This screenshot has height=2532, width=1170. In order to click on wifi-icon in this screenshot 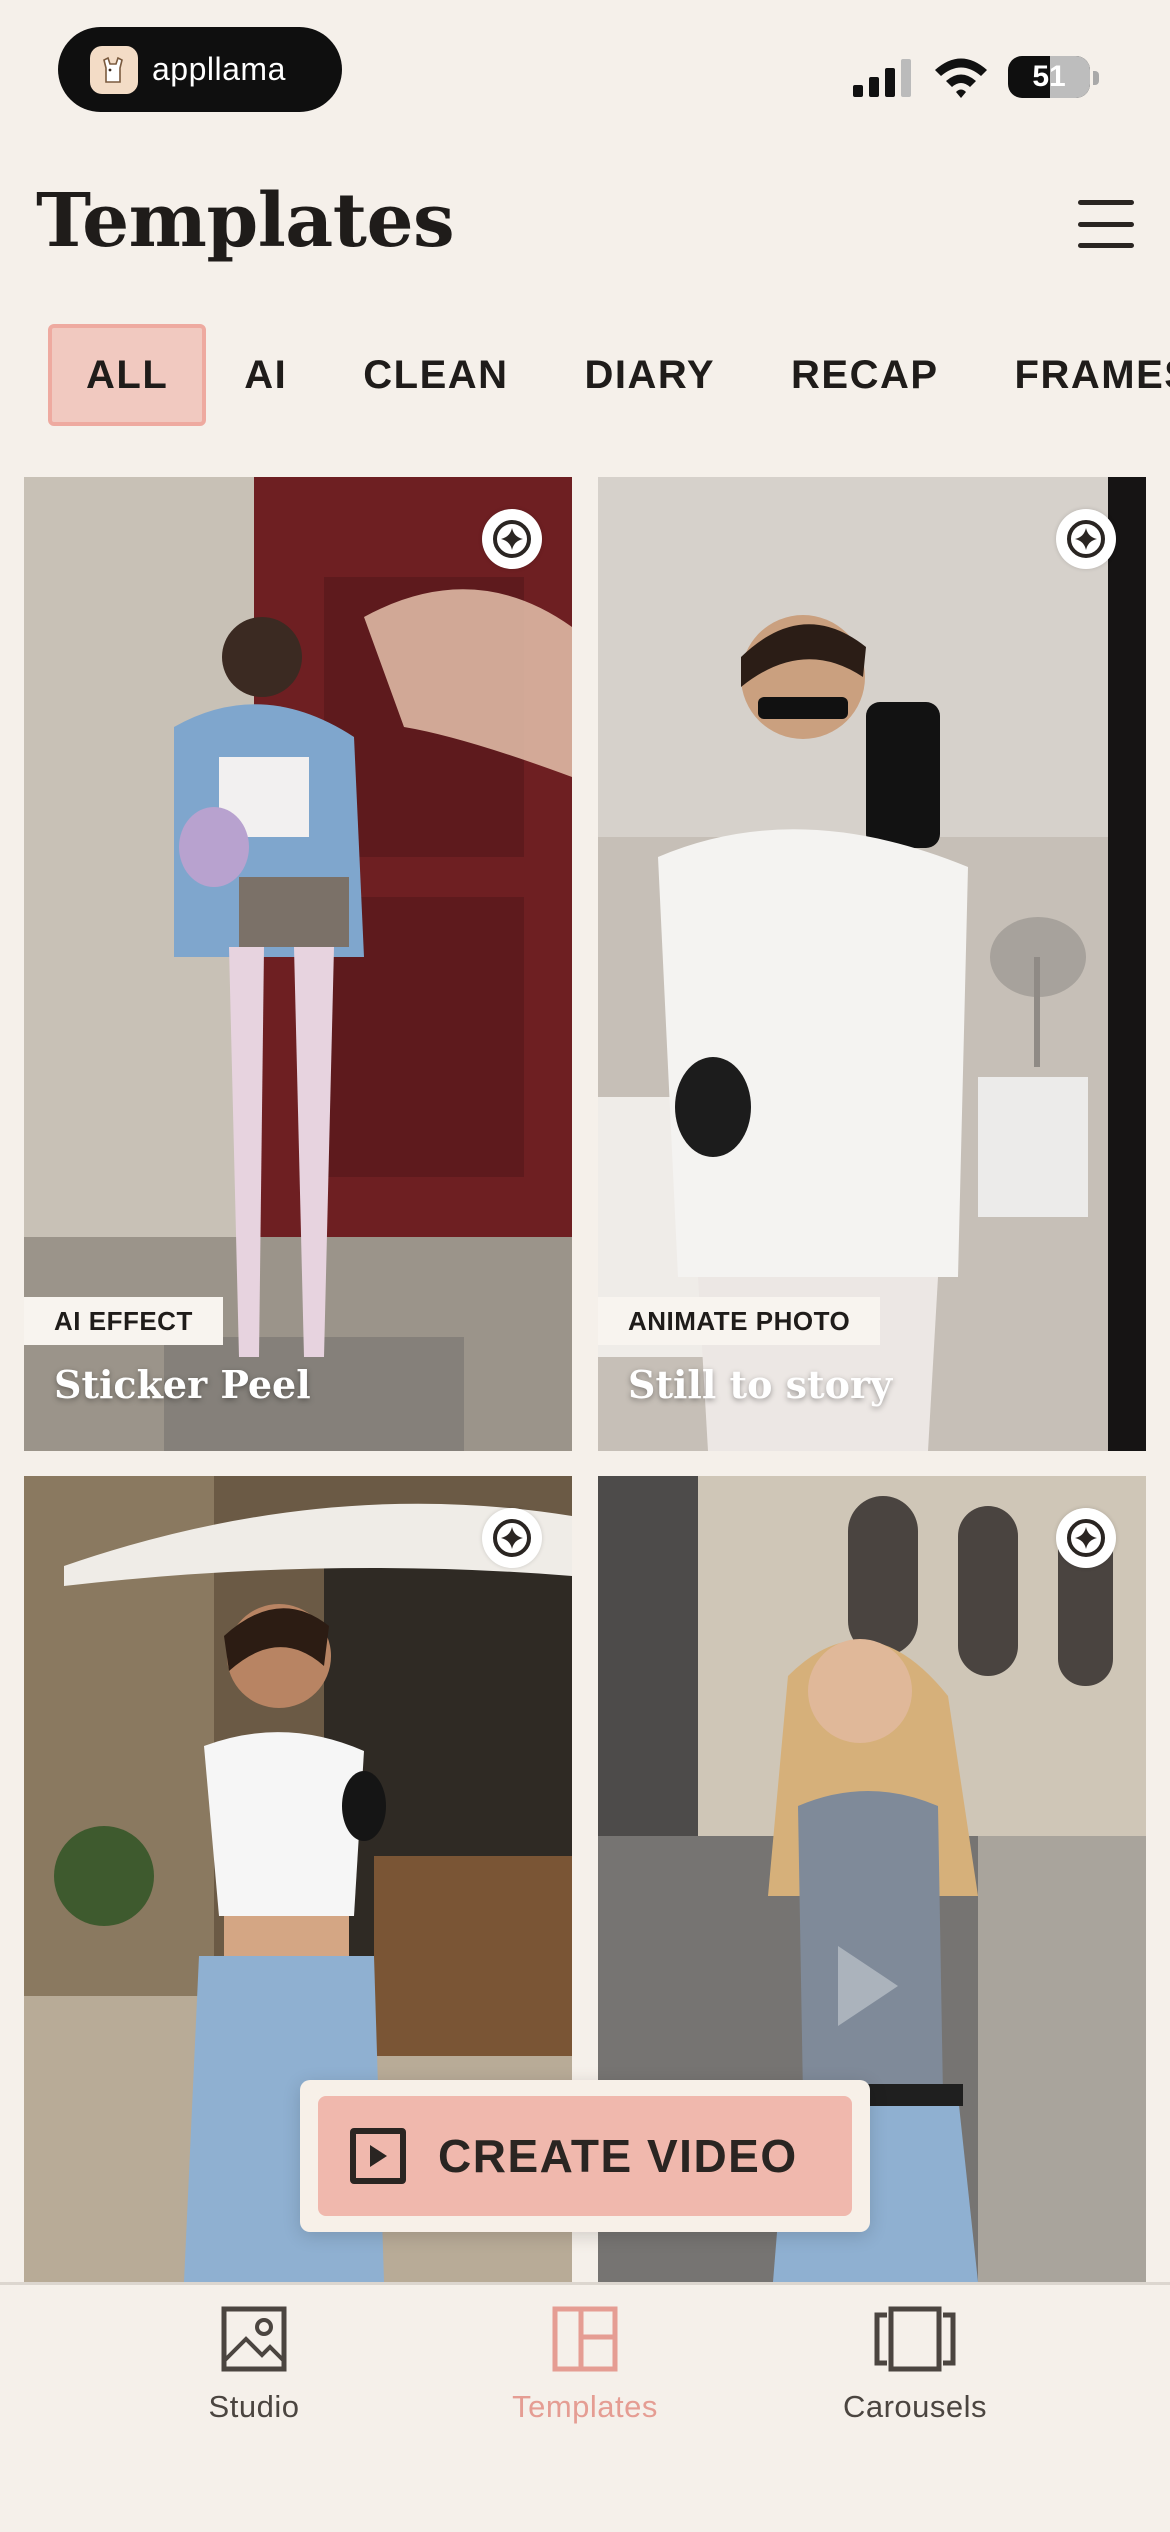, I will do `click(961, 78)`.